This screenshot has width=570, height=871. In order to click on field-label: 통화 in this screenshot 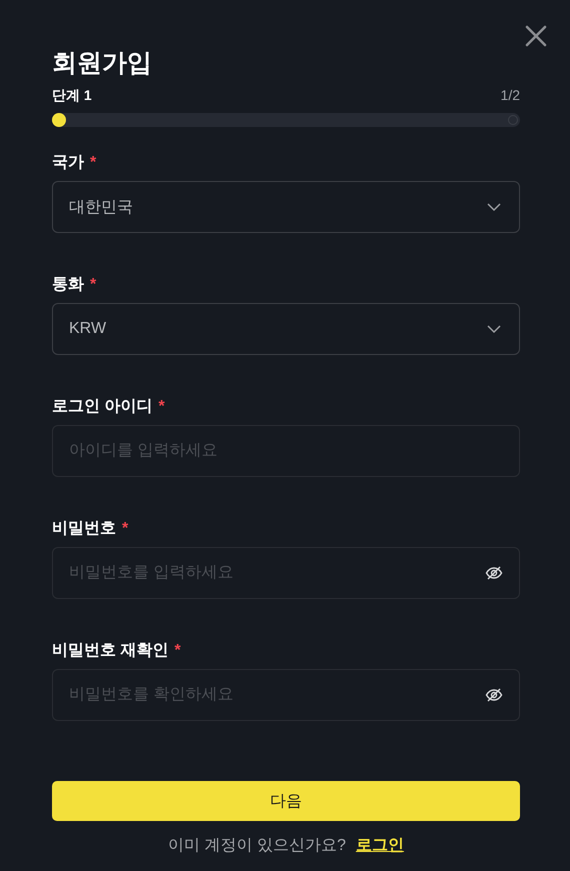, I will do `click(68, 285)`.